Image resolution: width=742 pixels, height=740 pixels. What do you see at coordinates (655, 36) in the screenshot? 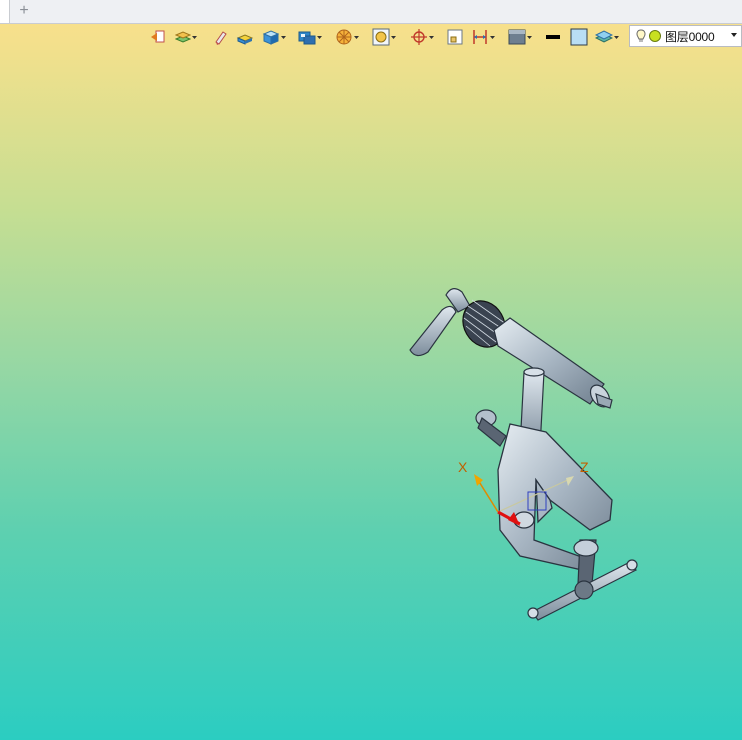
I see `layer-color-icon` at bounding box center [655, 36].